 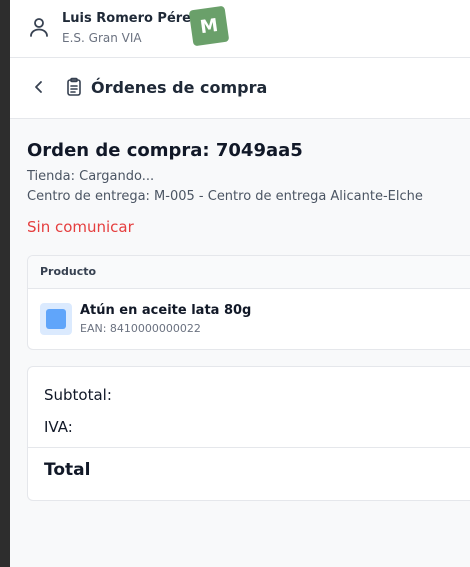 I want to click on left-window-edge, so click(x=5, y=283).